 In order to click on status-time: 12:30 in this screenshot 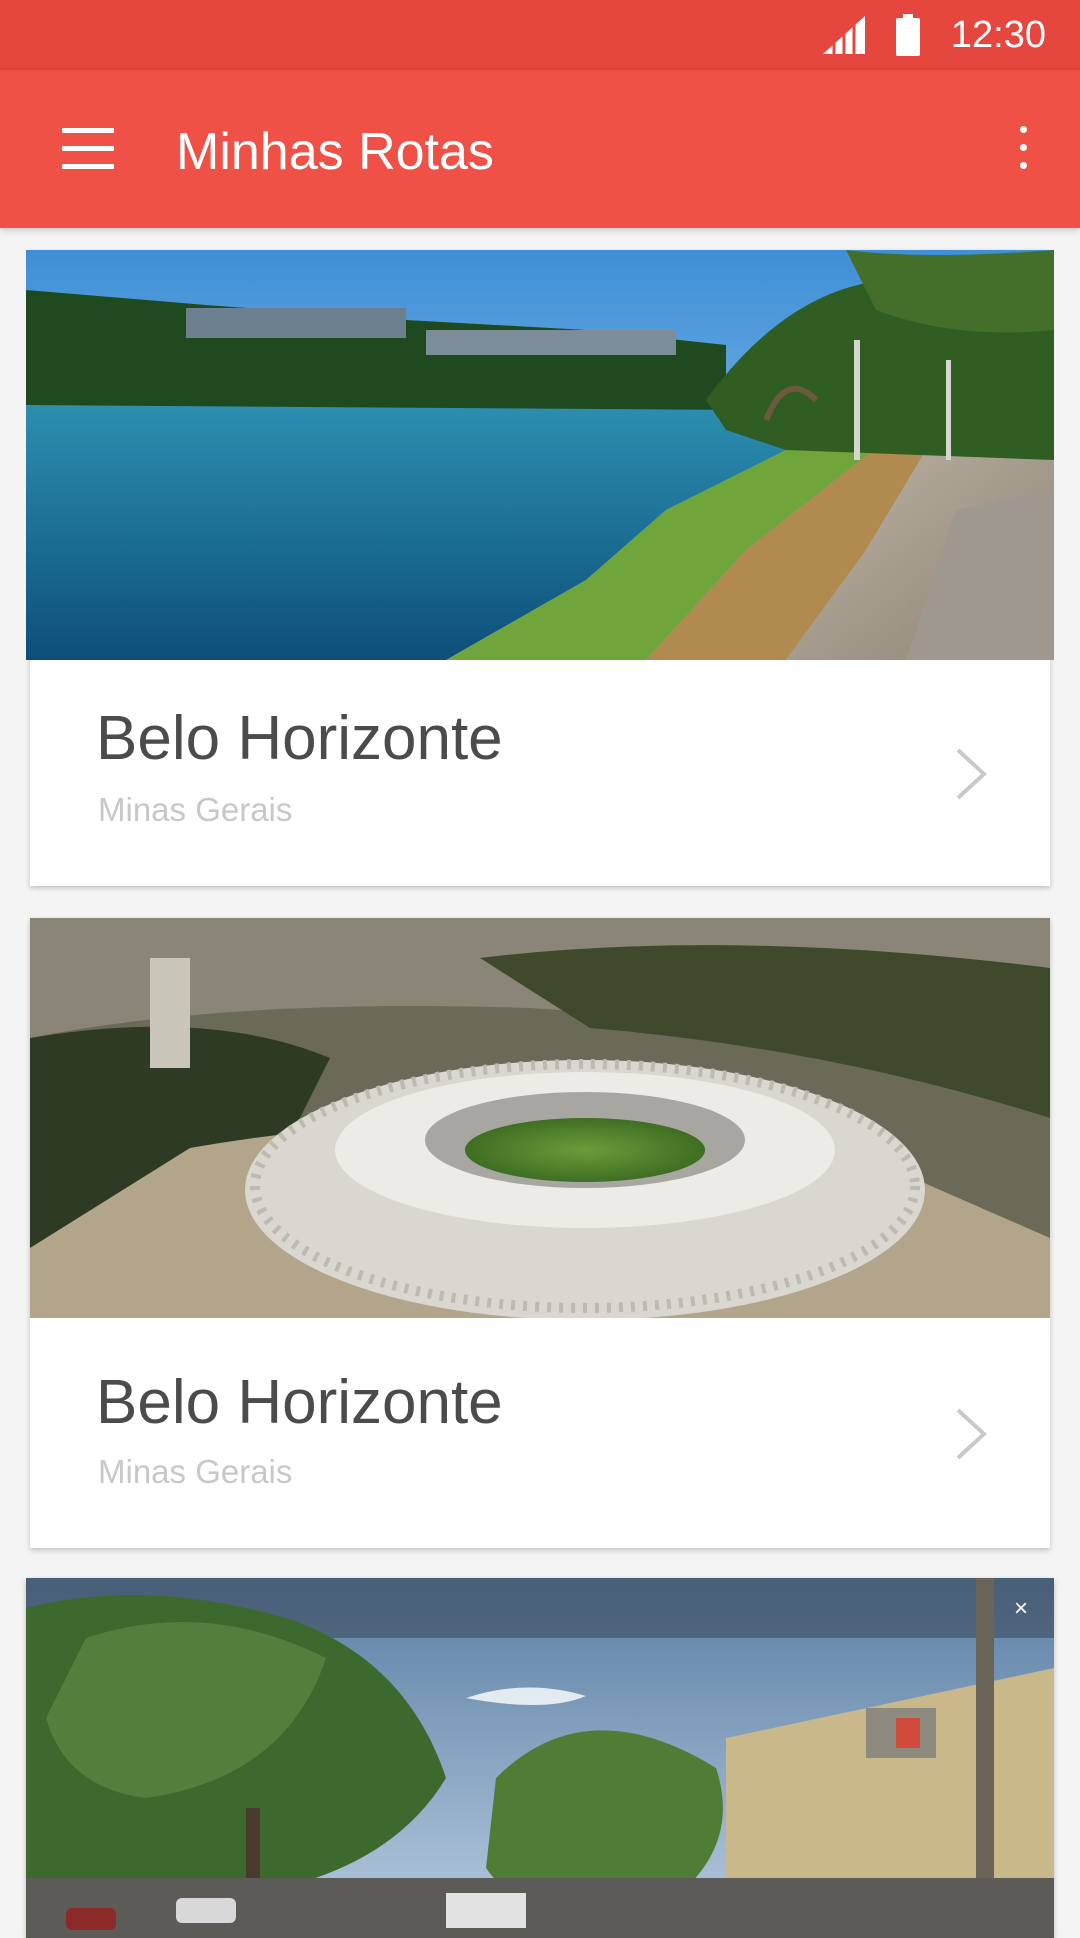, I will do `click(998, 35)`.